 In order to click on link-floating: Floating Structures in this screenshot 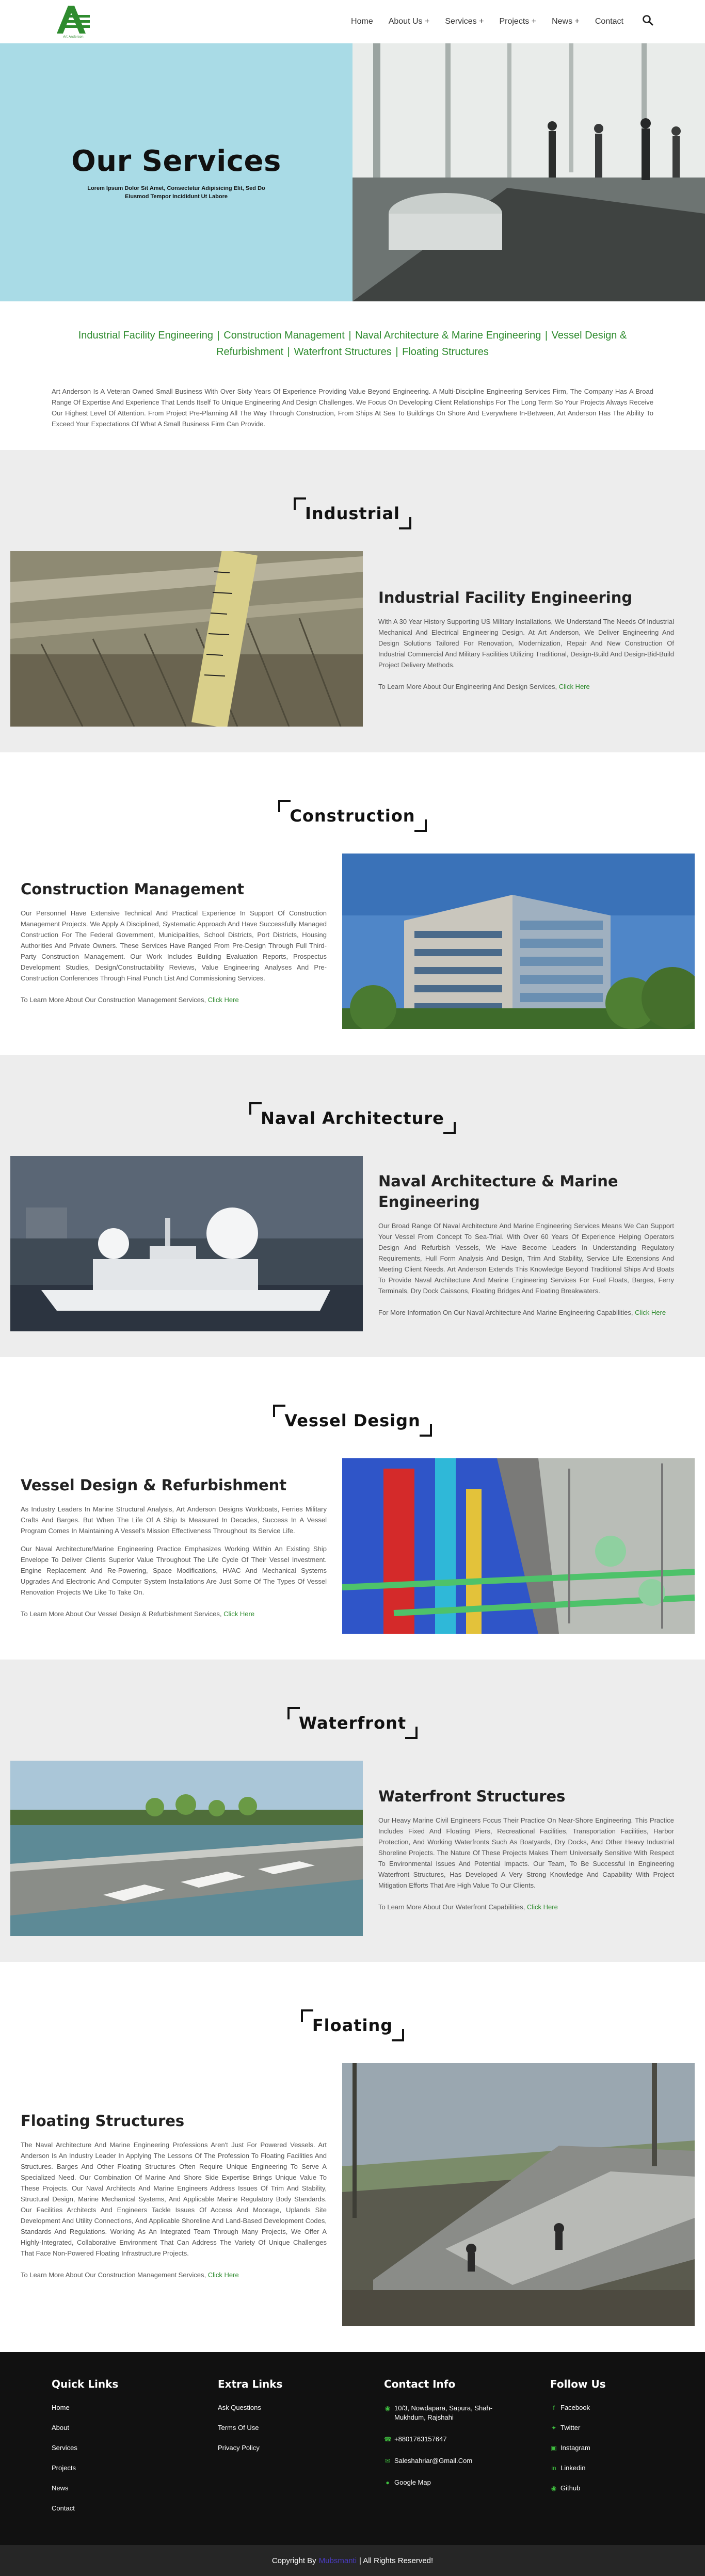, I will do `click(445, 352)`.